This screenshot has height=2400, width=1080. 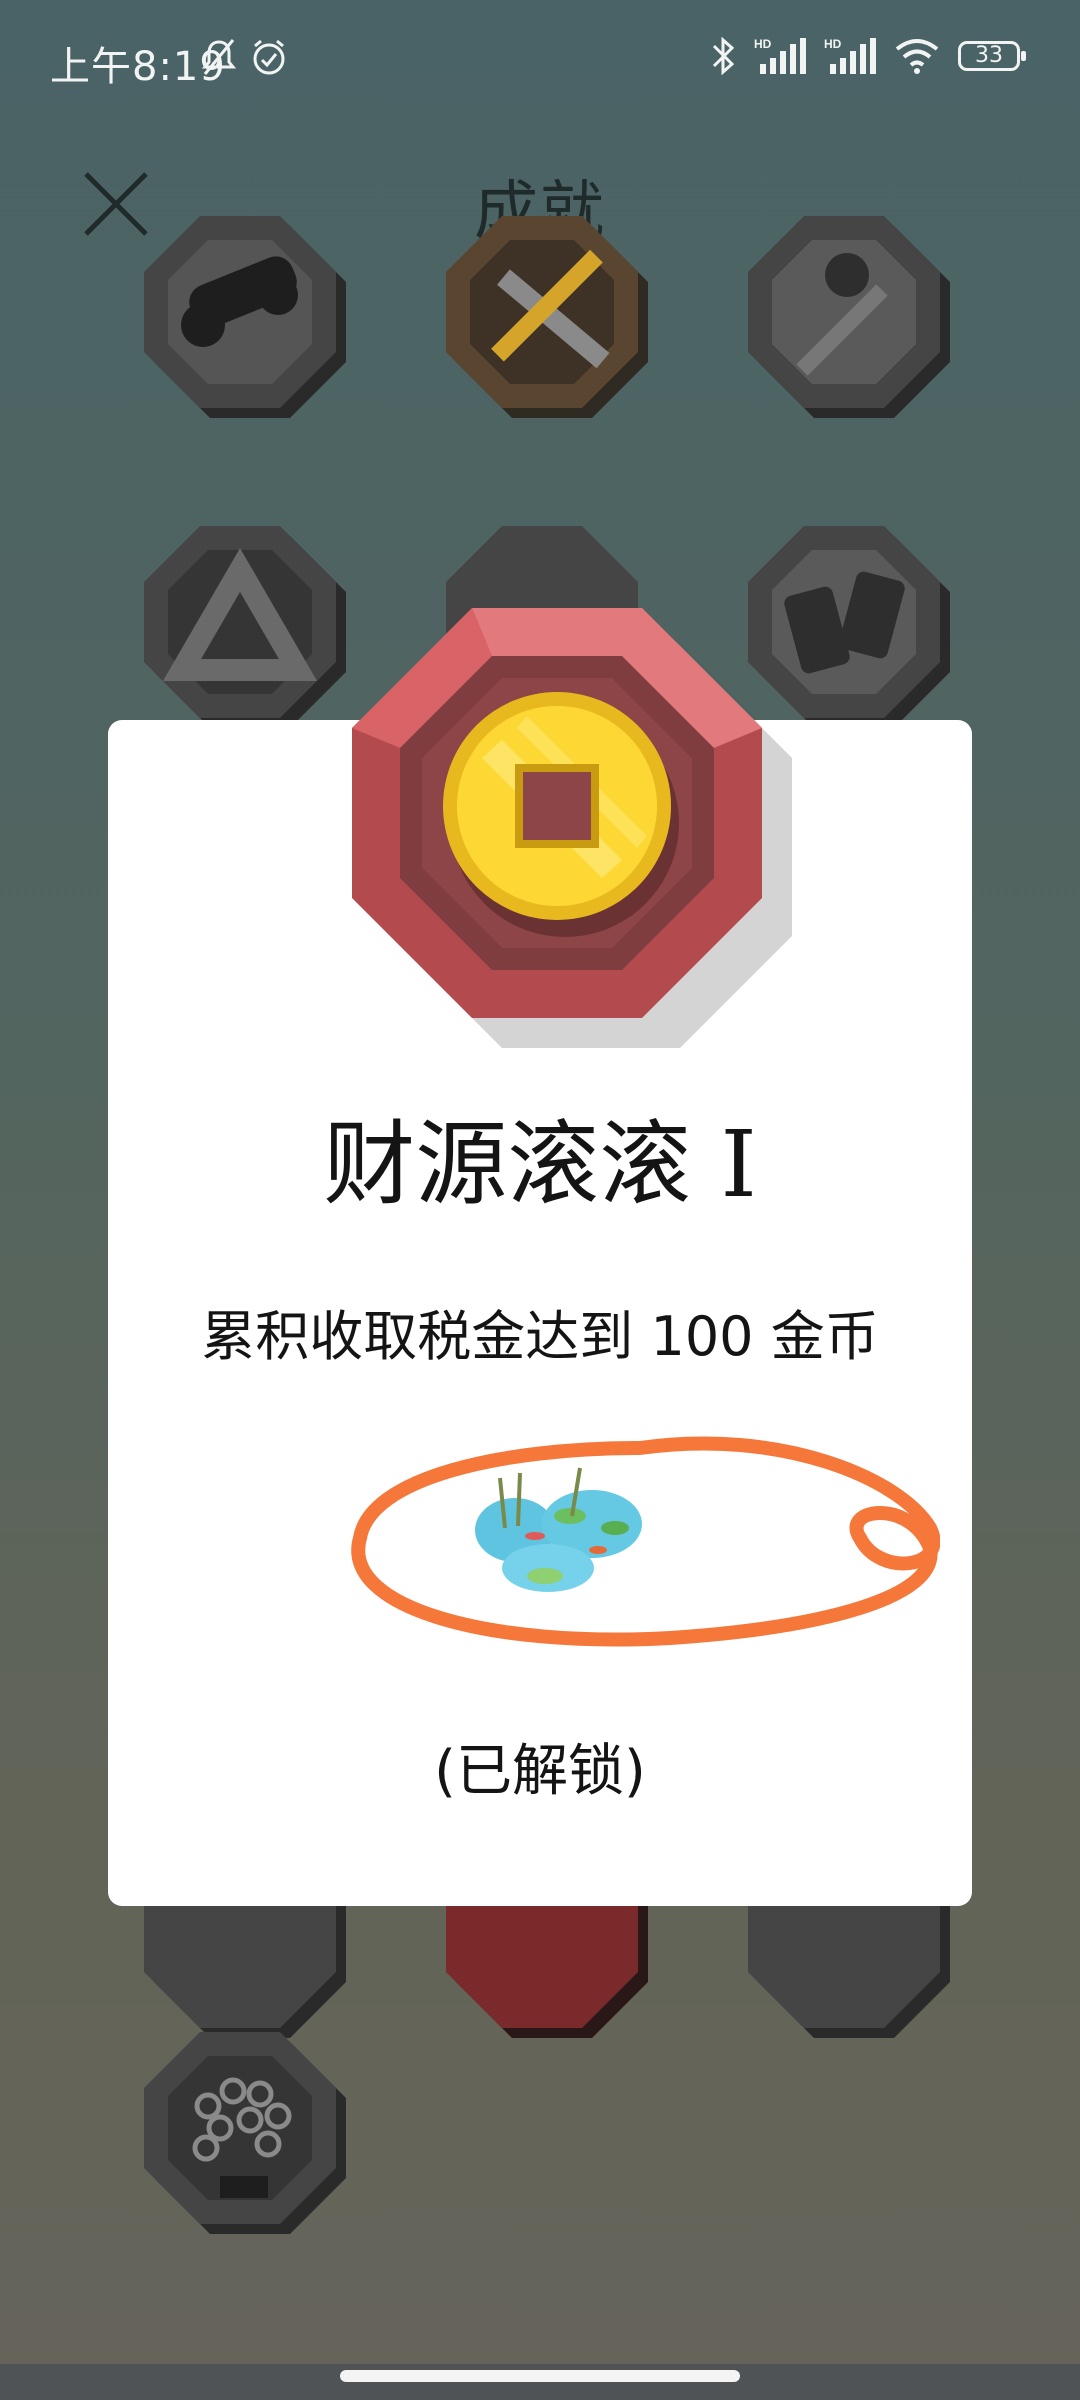 I want to click on home-indicator, so click(x=540, y=2376).